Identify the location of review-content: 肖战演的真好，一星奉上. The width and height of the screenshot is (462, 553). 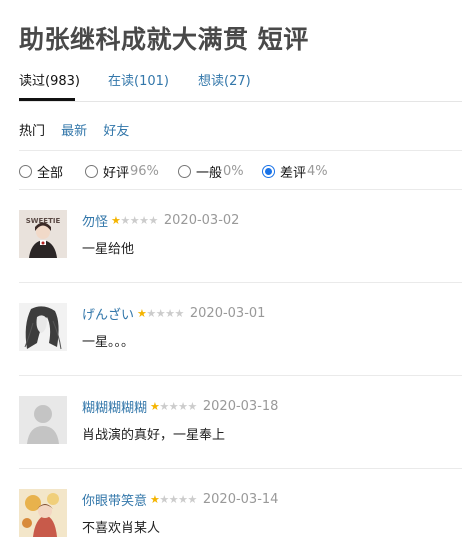
(154, 435).